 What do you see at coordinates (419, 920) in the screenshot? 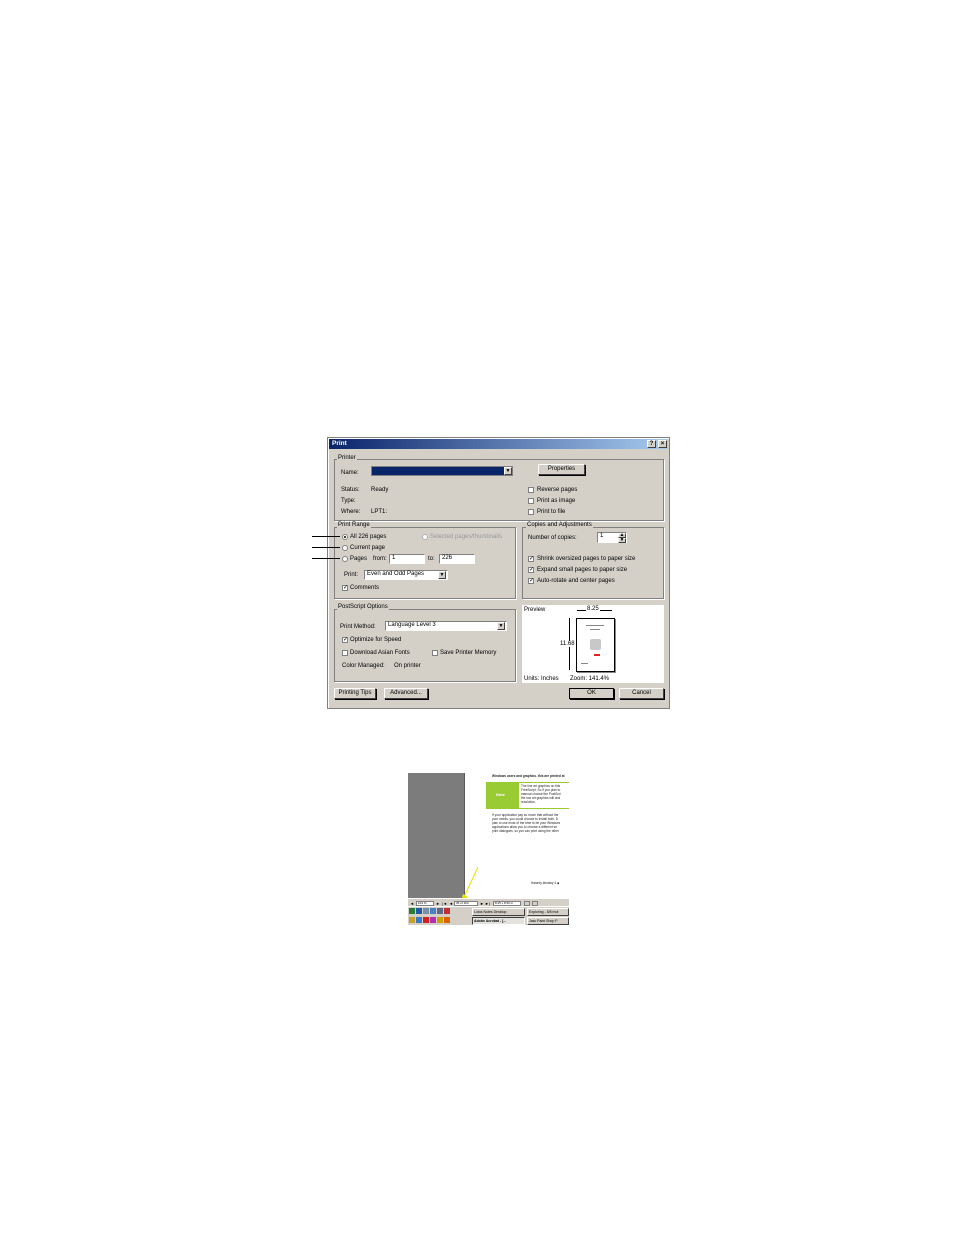
I see `quicklaunch-globe-icon` at bounding box center [419, 920].